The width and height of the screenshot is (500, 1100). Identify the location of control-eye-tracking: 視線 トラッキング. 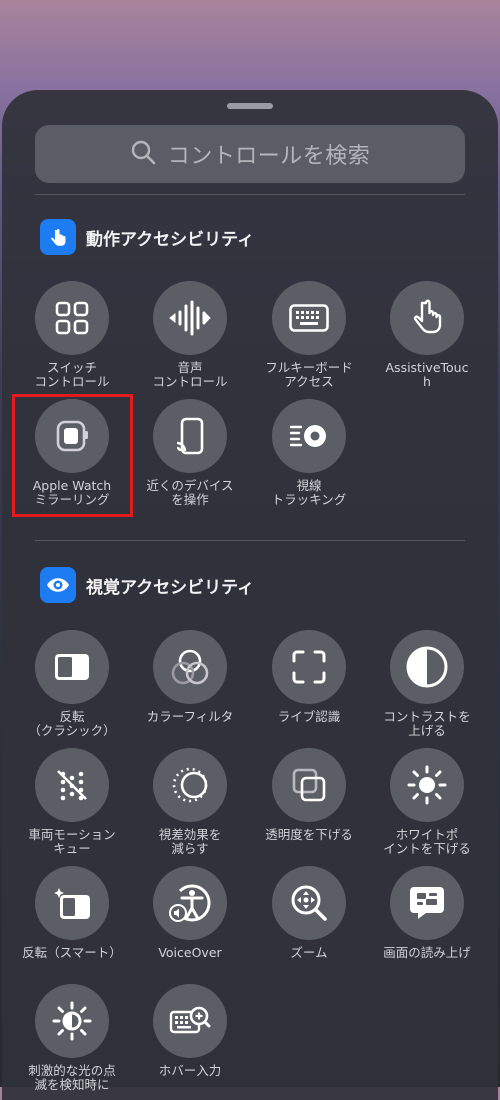
(309, 455).